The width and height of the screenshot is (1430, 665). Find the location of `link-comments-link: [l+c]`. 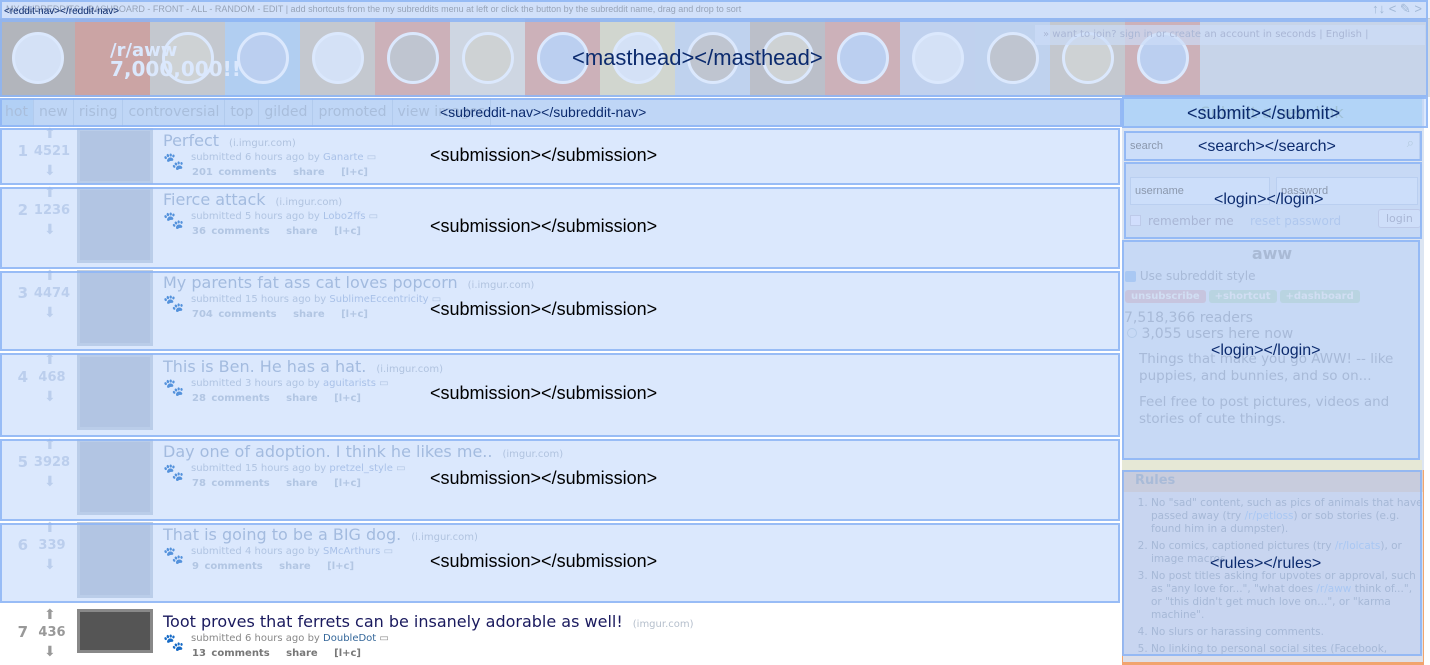

link-comments-link: [l+c] is located at coordinates (347, 653).